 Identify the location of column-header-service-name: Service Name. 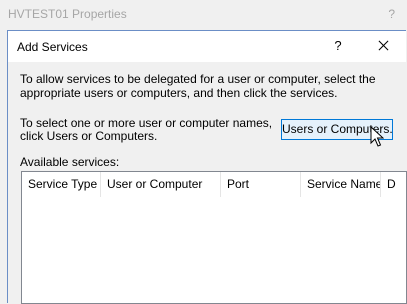
(341, 184).